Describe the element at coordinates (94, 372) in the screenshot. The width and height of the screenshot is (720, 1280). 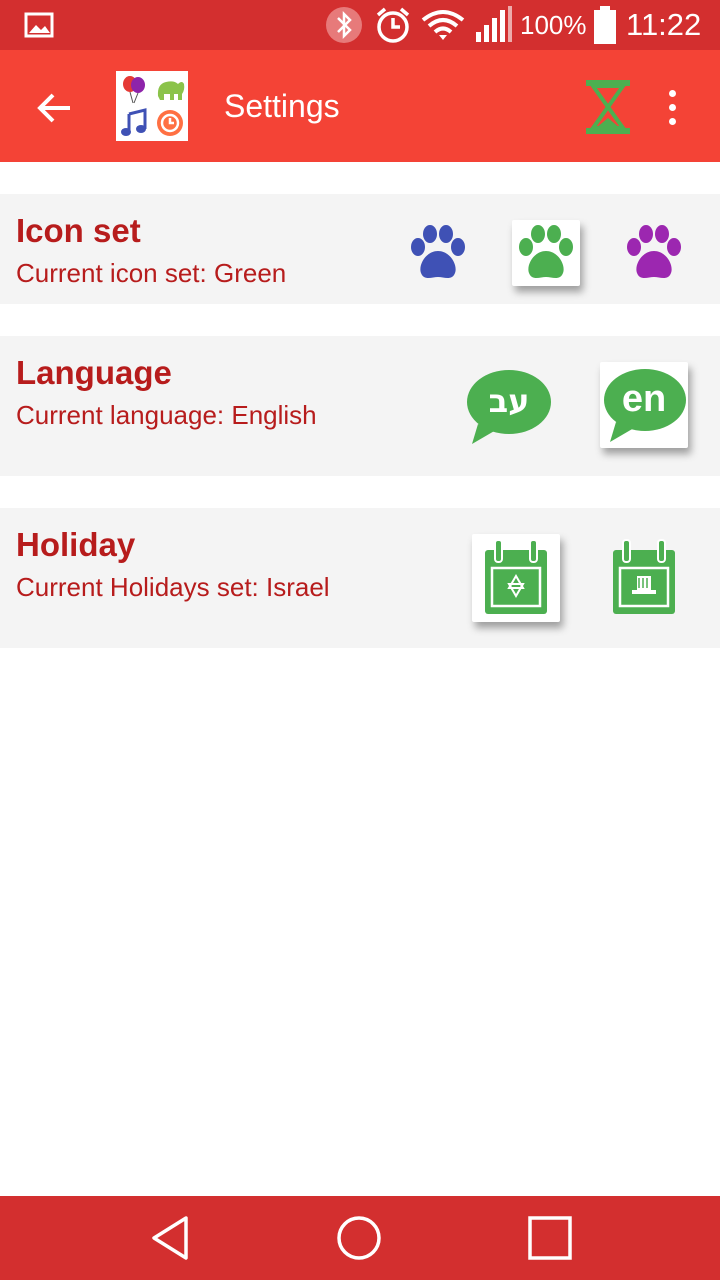
I see `setting-title: Language` at that location.